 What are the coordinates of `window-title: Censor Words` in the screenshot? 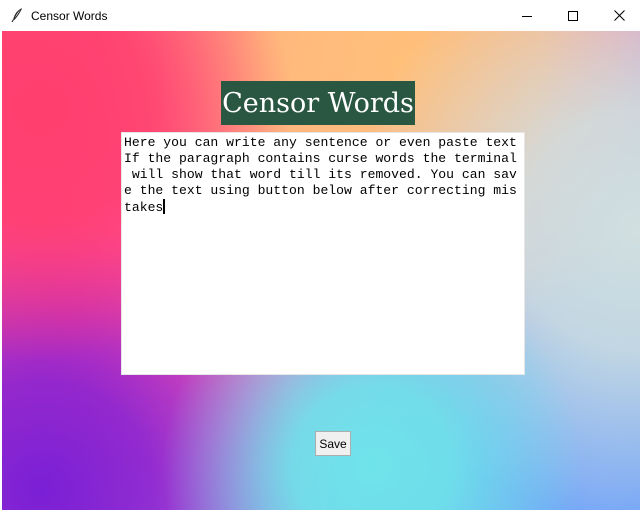 It's located at (69, 16).